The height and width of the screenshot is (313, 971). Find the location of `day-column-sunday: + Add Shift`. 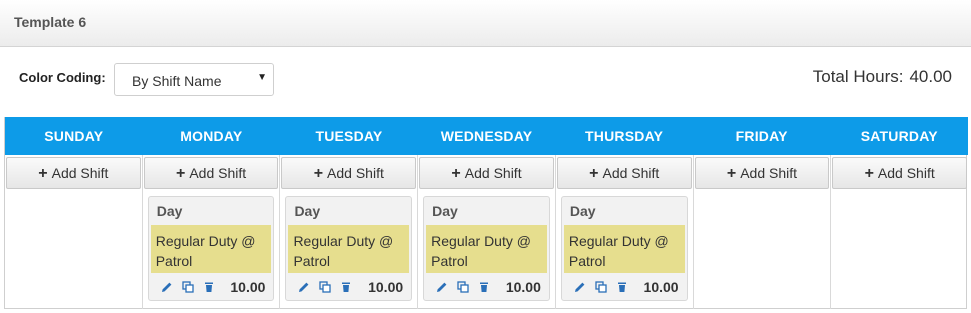

day-column-sunday: + Add Shift is located at coordinates (74, 232).